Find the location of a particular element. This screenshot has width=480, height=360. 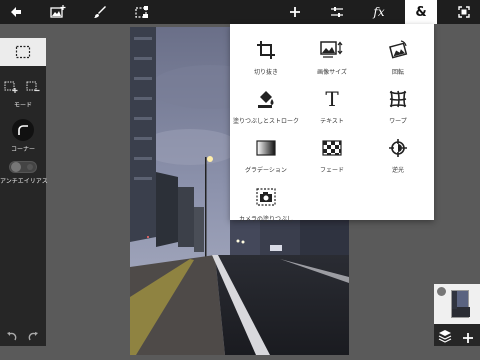

menu-item-fade: フェード is located at coordinates (332, 152).